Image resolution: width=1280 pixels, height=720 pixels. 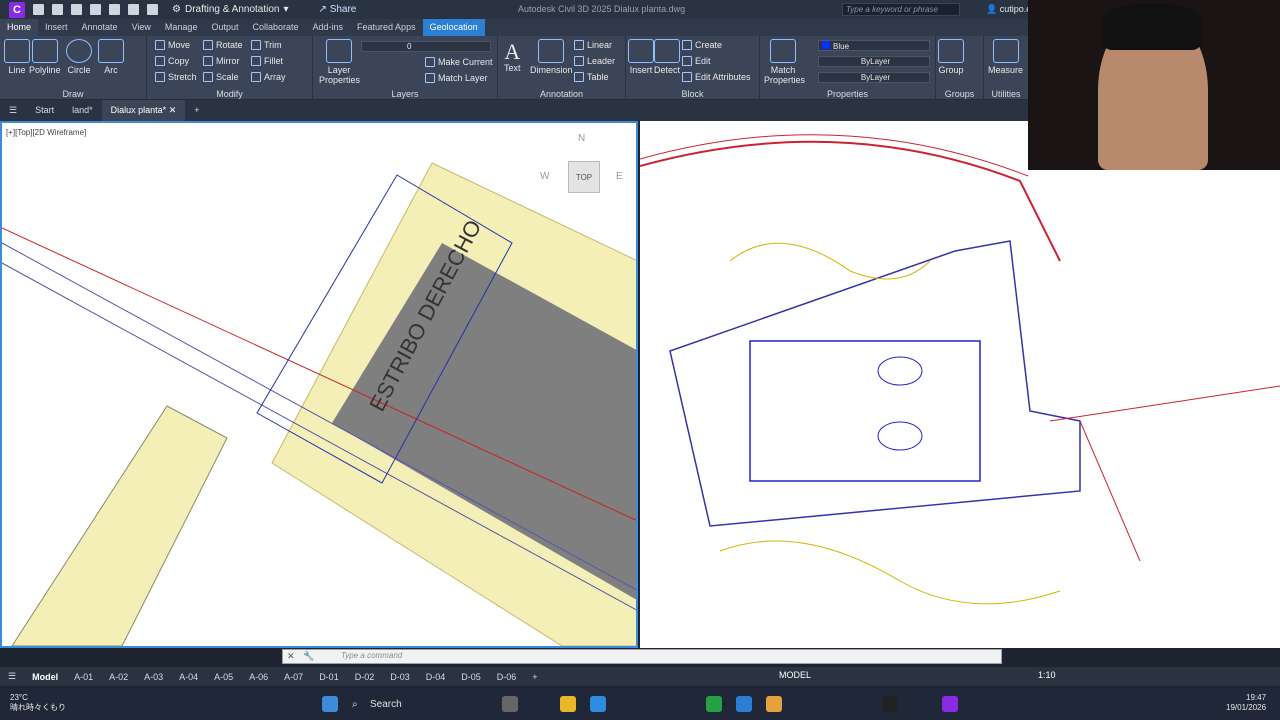 I want to click on civil3d-taskbar-icon, so click(x=950, y=704).